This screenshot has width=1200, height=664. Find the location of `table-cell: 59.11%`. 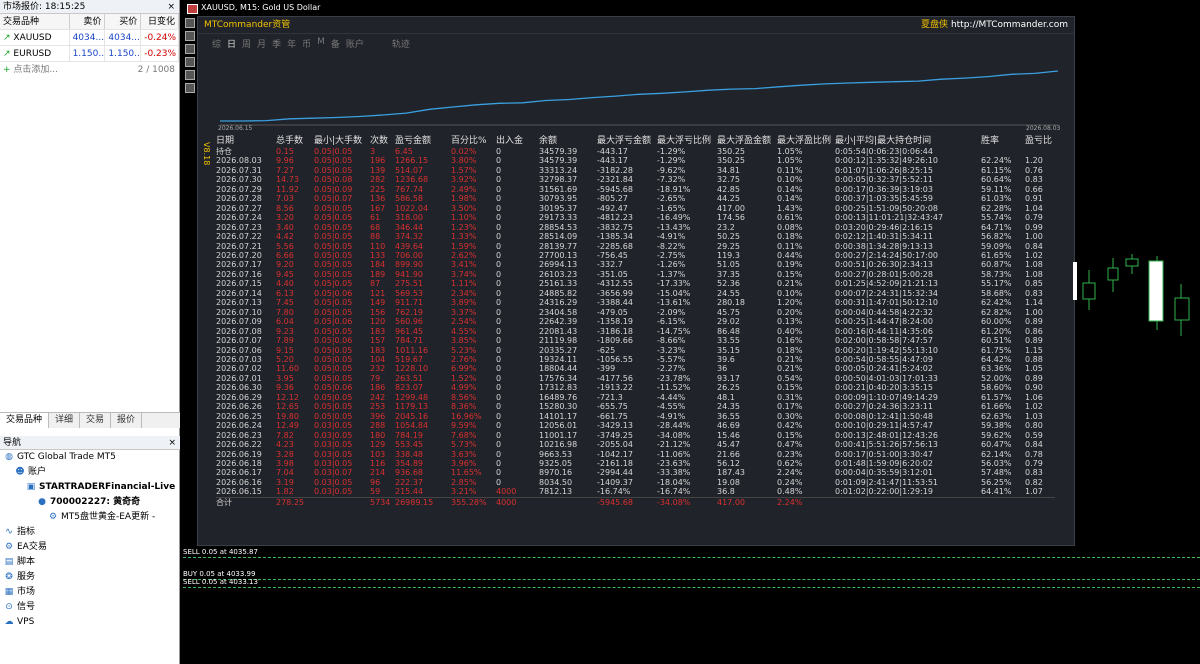

table-cell: 59.11% is located at coordinates (996, 189).